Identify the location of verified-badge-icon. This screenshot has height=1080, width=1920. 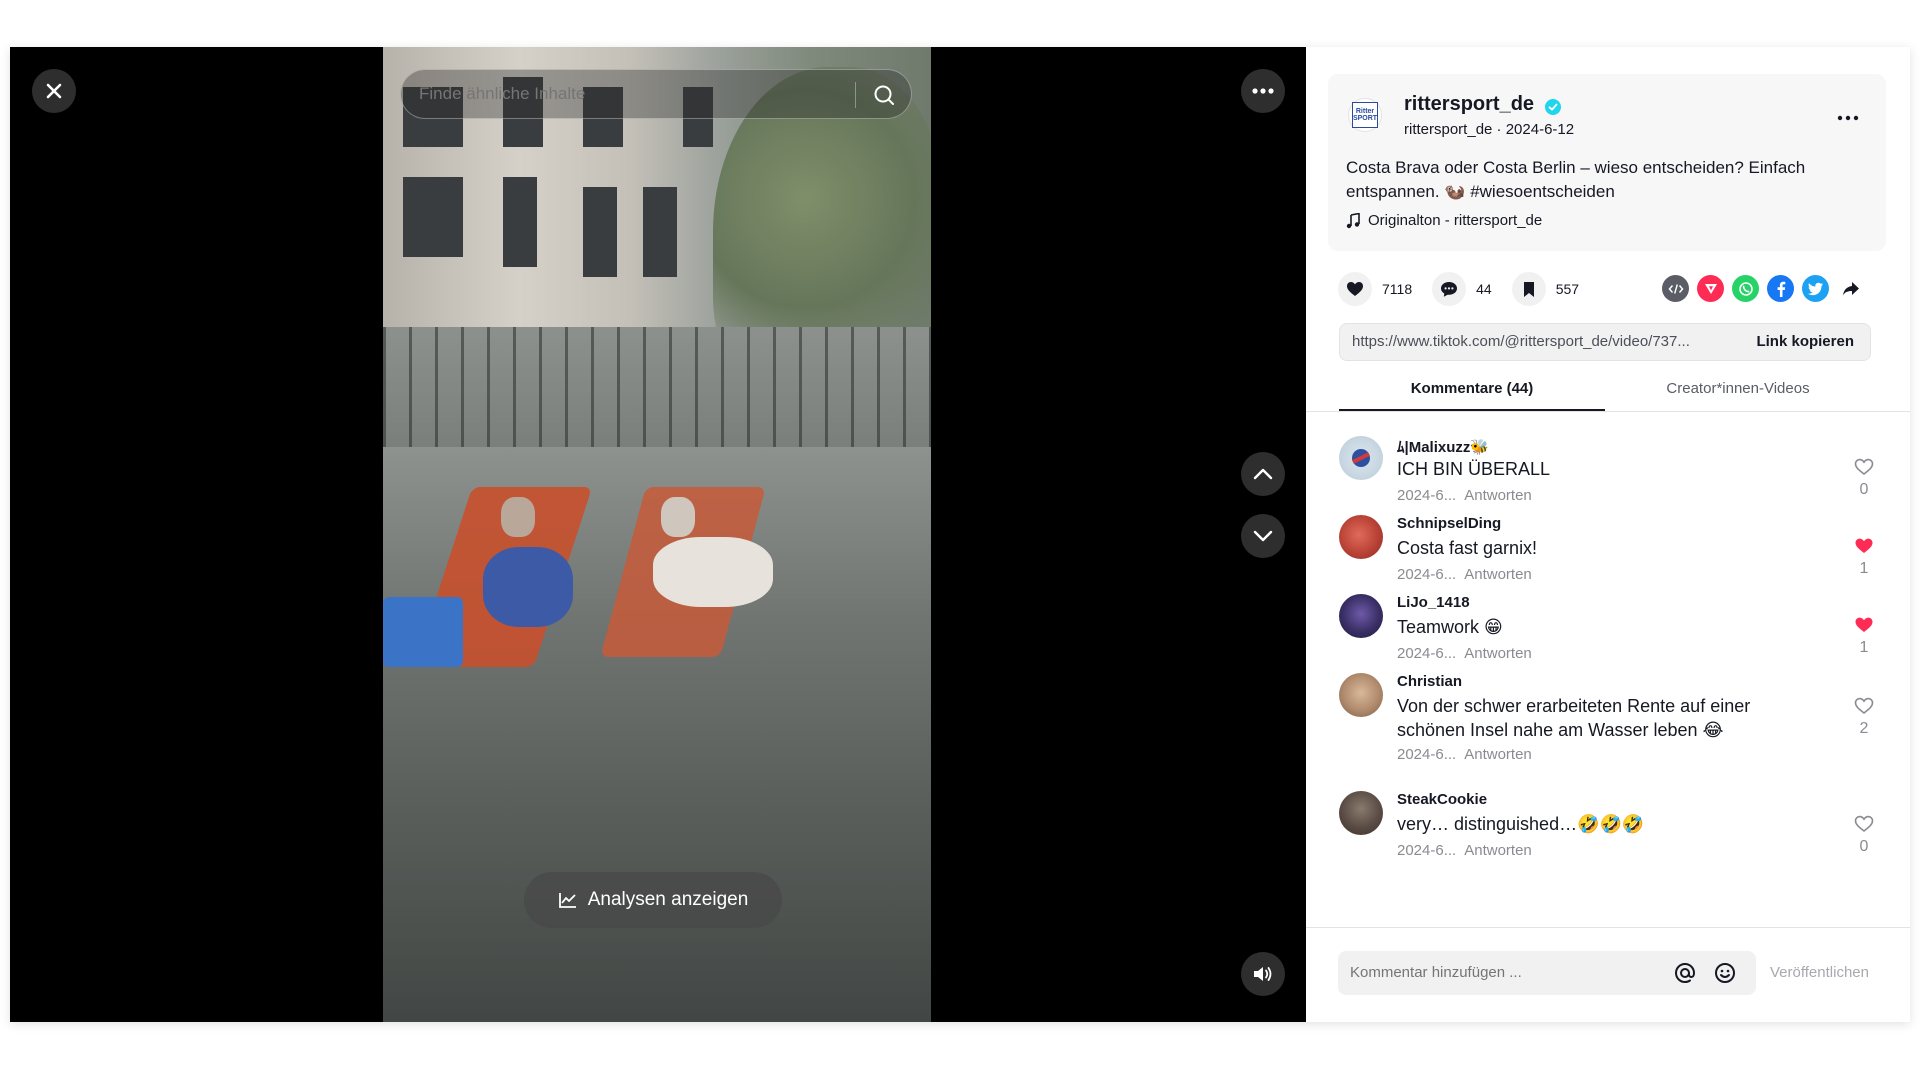
(1553, 107).